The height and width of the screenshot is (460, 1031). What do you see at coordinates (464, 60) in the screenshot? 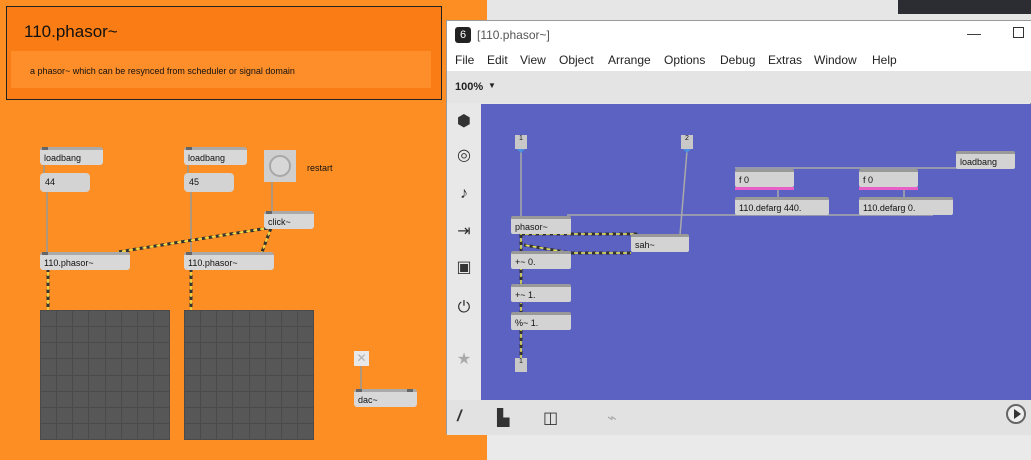
I see `menu-file: File` at bounding box center [464, 60].